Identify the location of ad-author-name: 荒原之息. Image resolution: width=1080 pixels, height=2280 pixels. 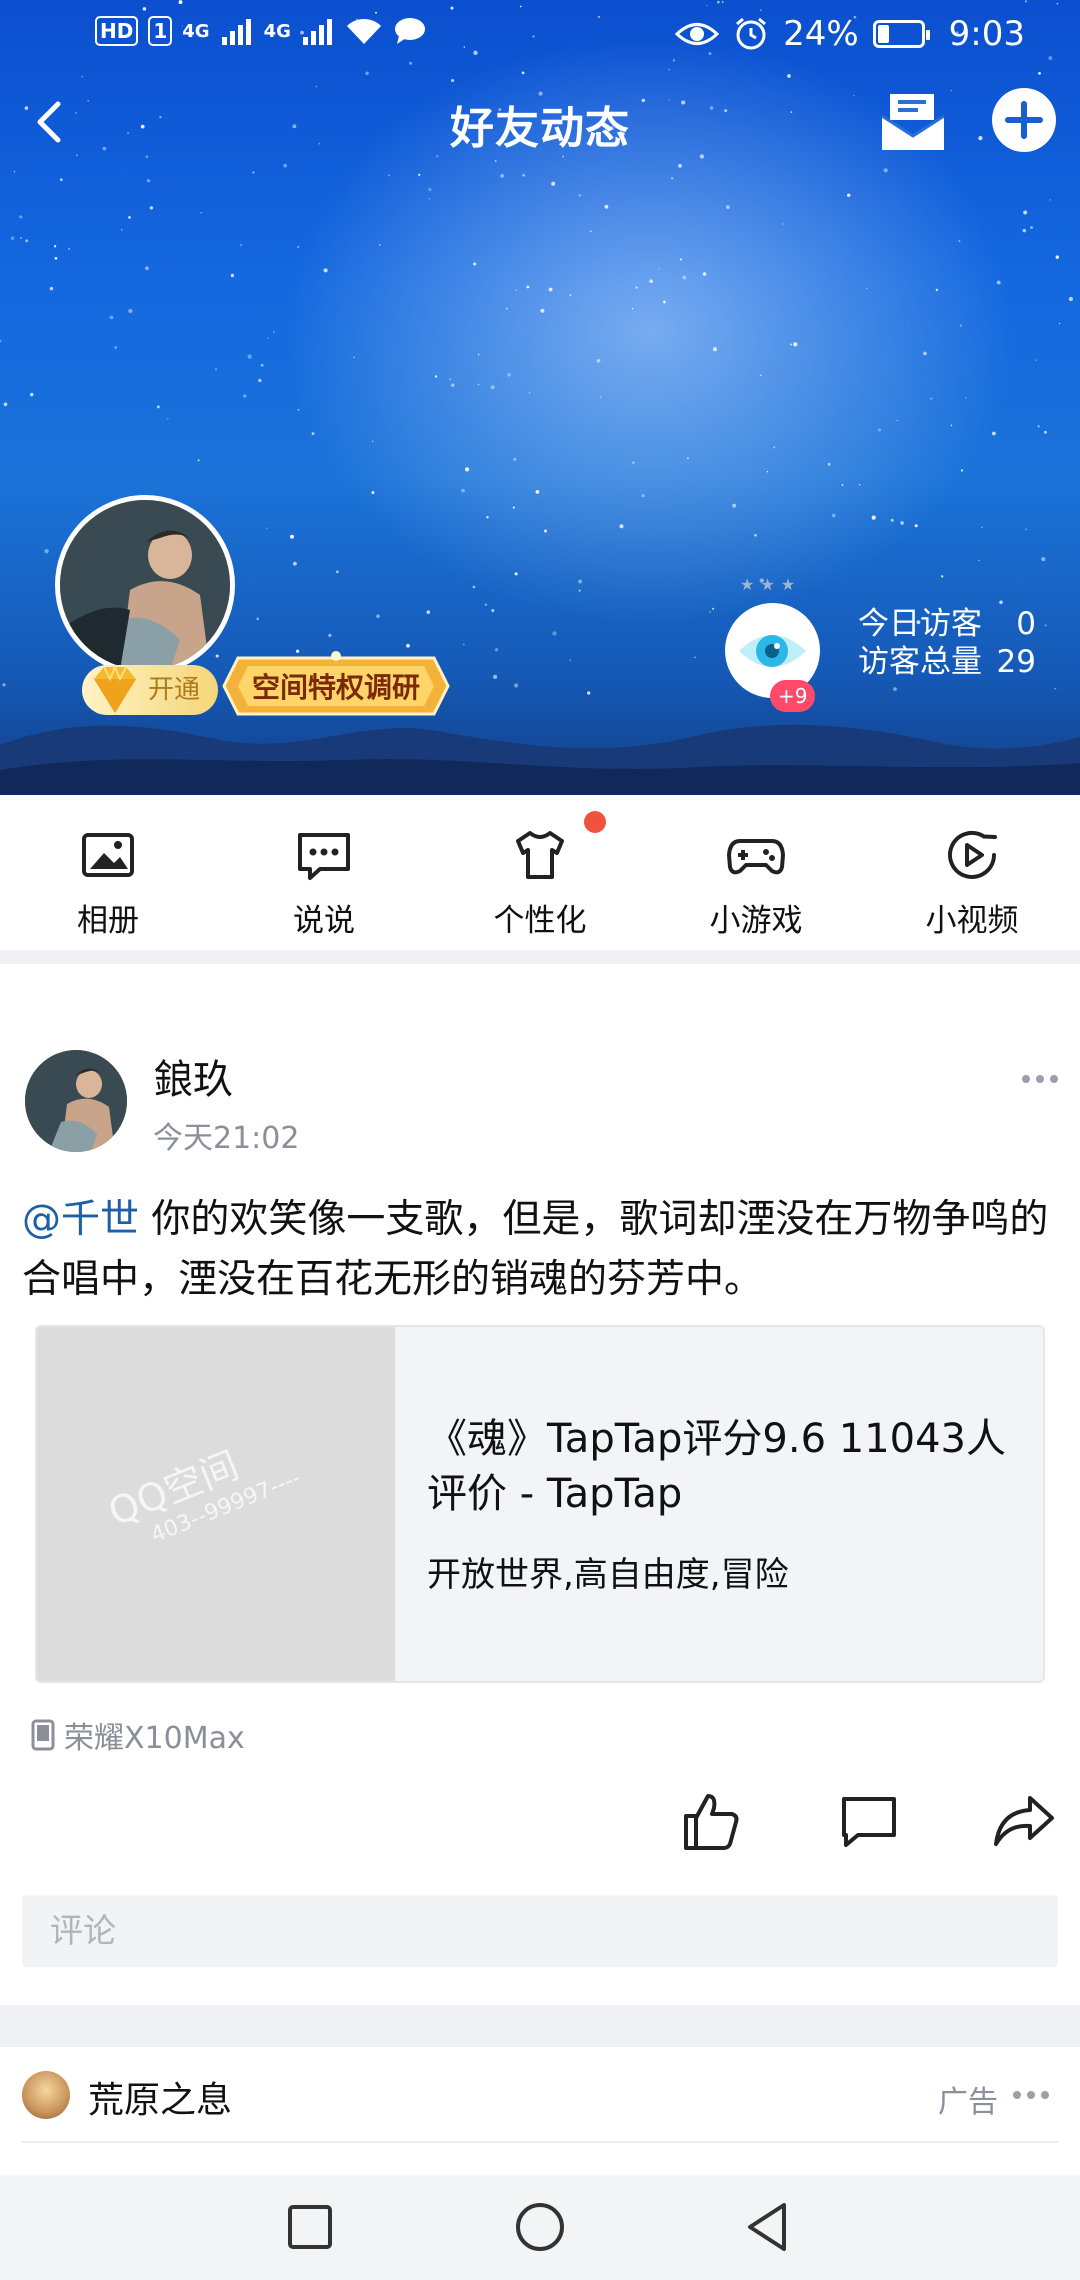
(160, 2097).